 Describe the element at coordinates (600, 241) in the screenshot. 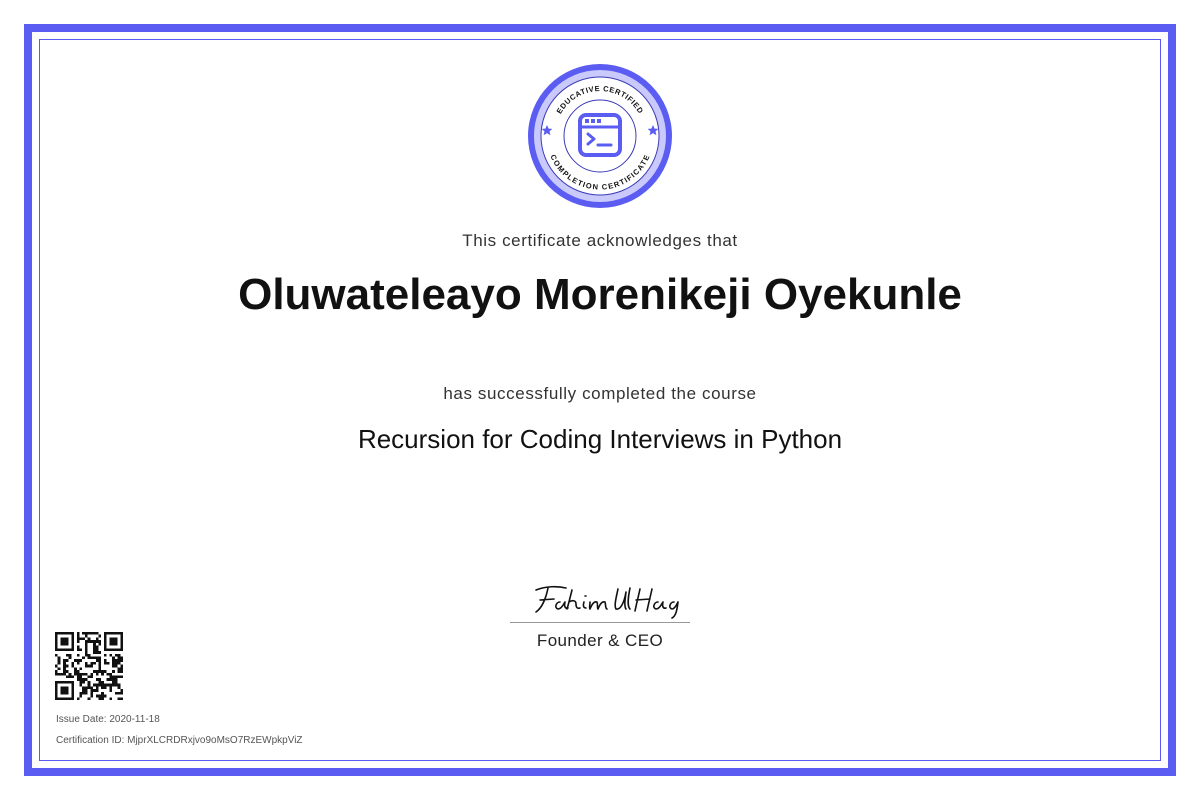

I see `acknowledgement-text: This certificate acknowledges that` at that location.